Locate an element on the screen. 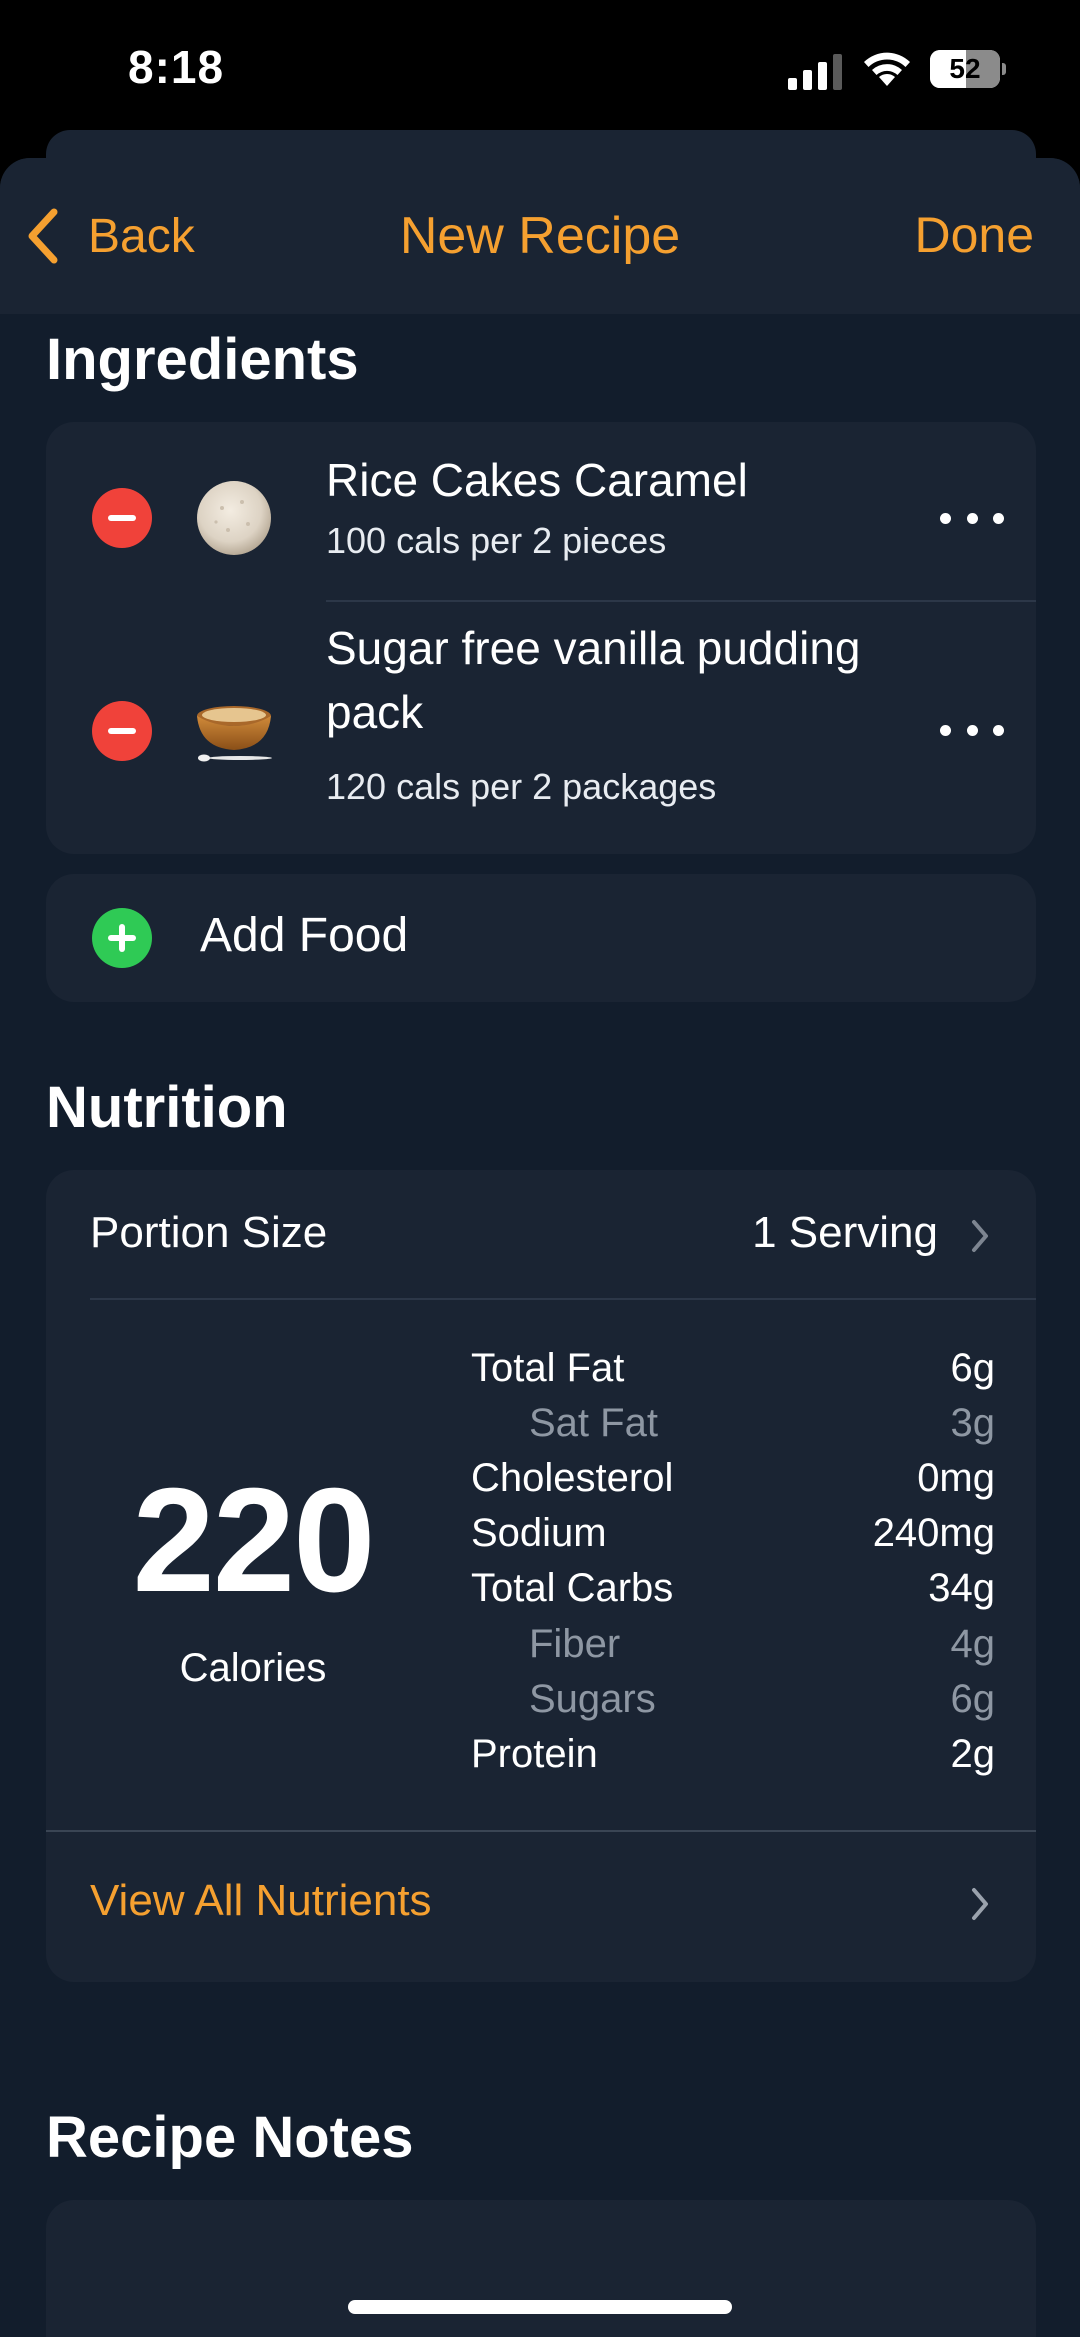 This screenshot has height=2337, width=1080. ingredient-calories: 120 cals per 2 packages is located at coordinates (521, 786).